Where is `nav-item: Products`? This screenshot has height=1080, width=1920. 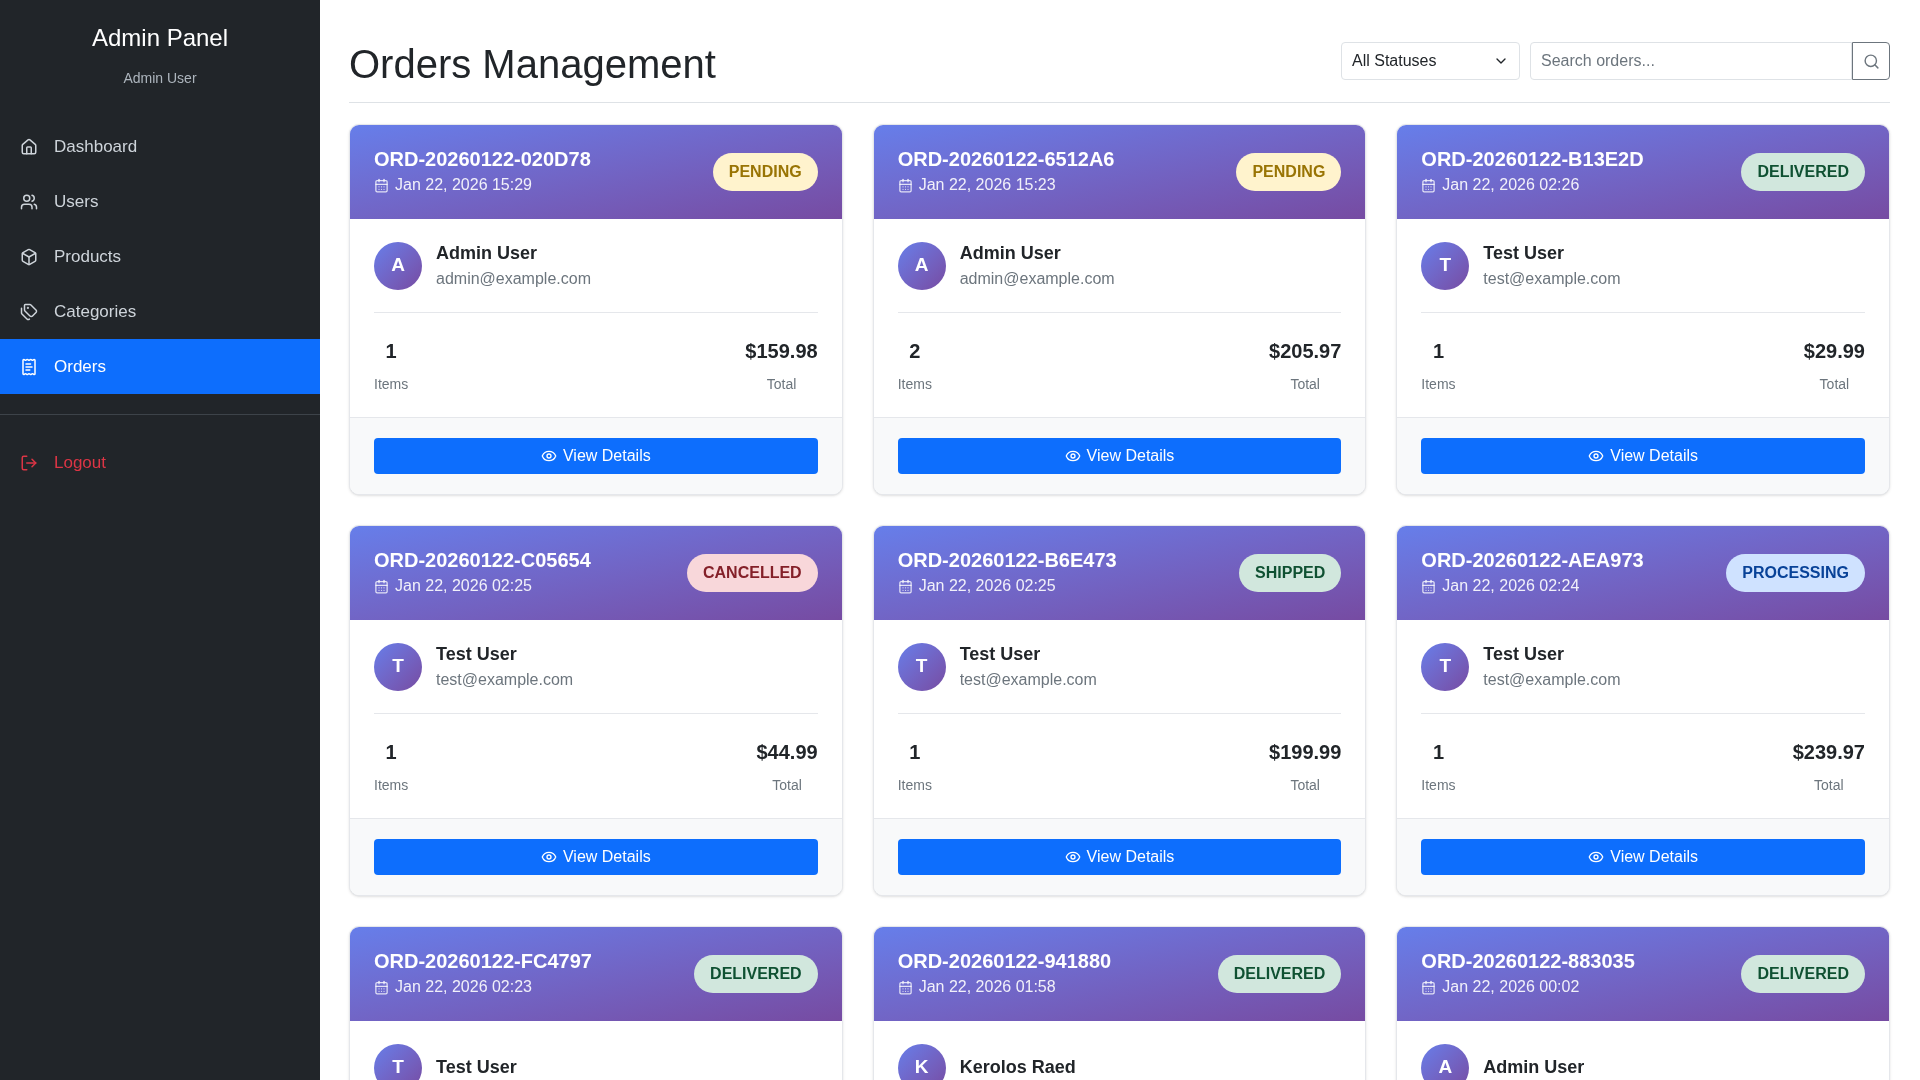
nav-item: Products is located at coordinates (160, 256).